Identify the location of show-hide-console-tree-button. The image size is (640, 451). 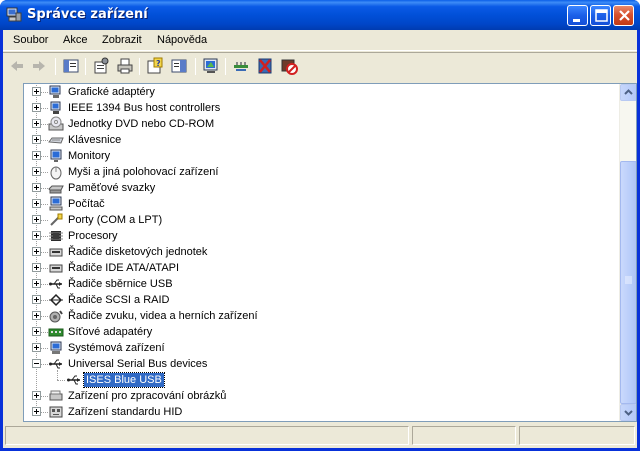
(71, 66).